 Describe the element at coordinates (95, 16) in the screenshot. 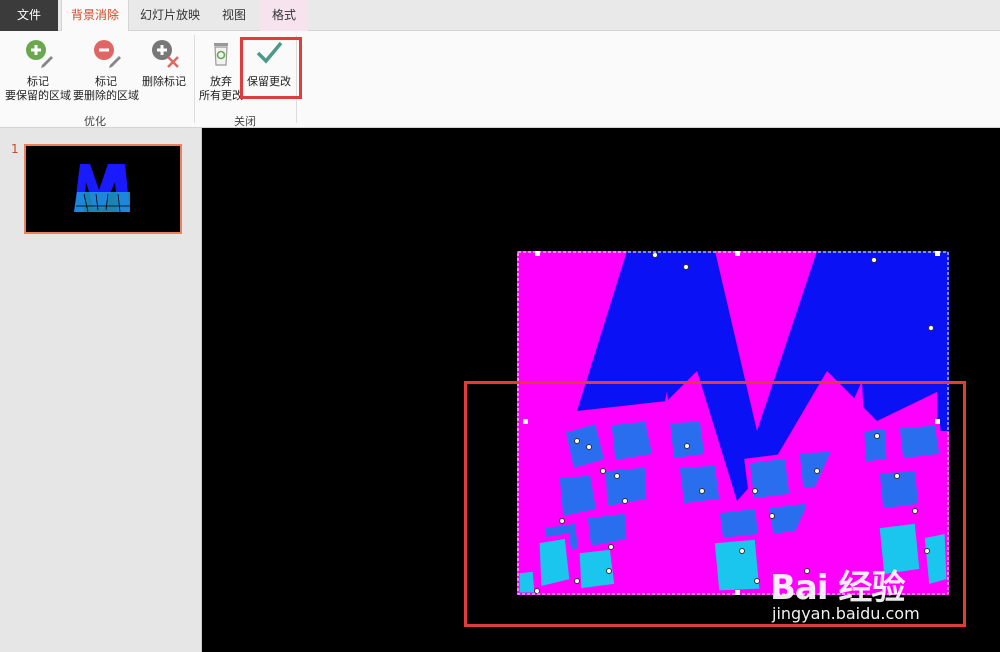

I see `tab-background-removal: 背景消除` at that location.